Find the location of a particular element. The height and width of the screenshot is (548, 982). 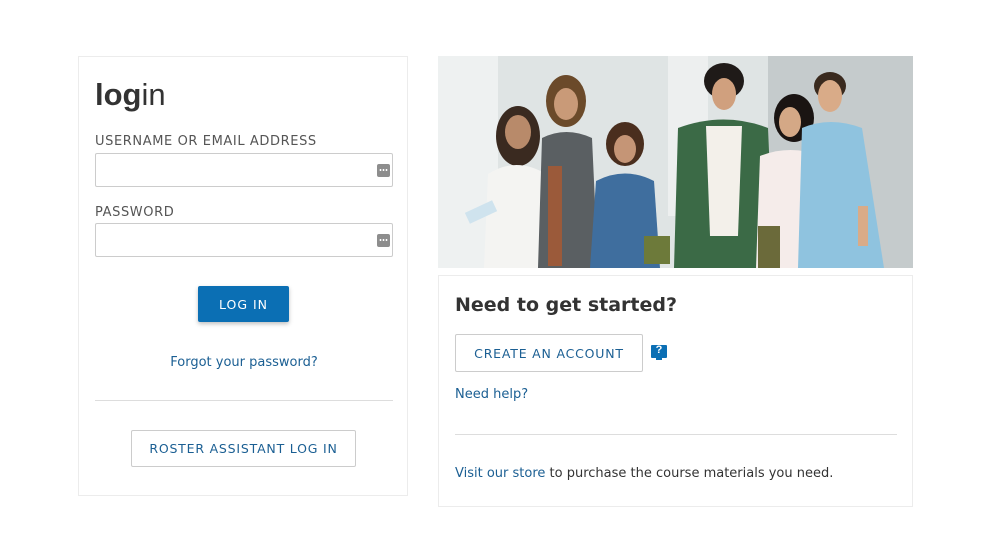

password-field-box is located at coordinates (244, 240).